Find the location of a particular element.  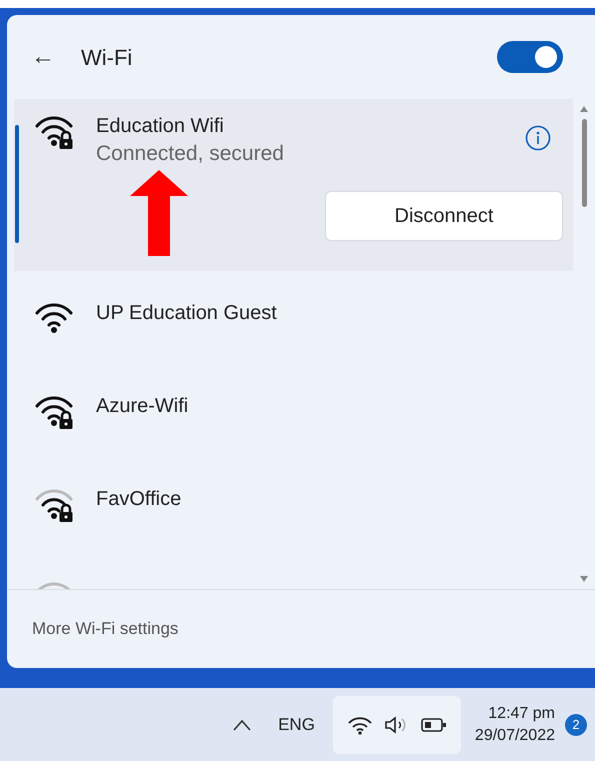

scroll-up-icon is located at coordinates (584, 109).